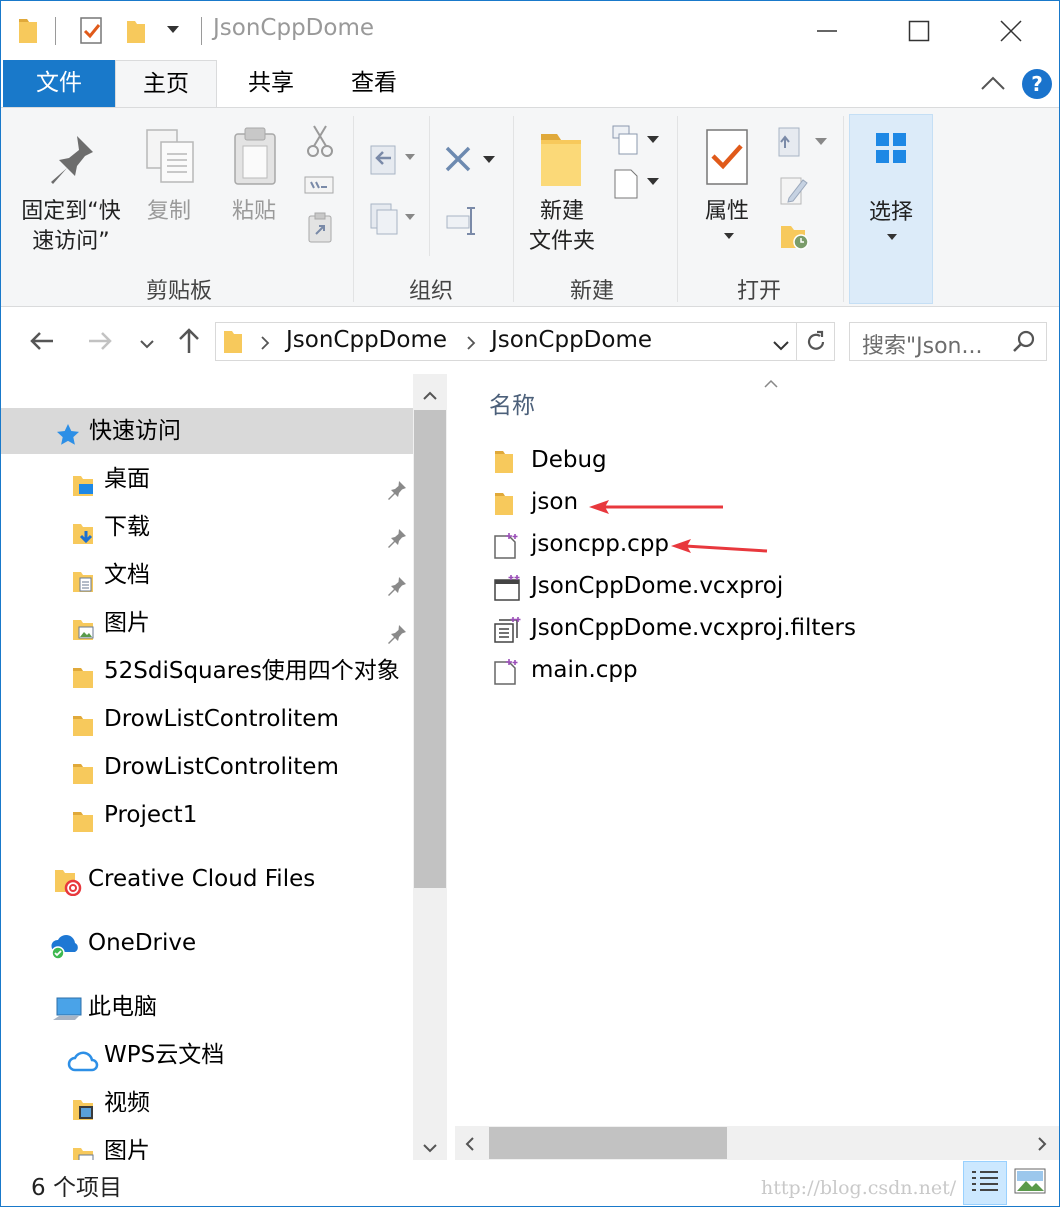 The width and height of the screenshot is (1060, 1207). Describe the element at coordinates (135, 431) in the screenshot. I see `nav-label: 快速访问` at that location.